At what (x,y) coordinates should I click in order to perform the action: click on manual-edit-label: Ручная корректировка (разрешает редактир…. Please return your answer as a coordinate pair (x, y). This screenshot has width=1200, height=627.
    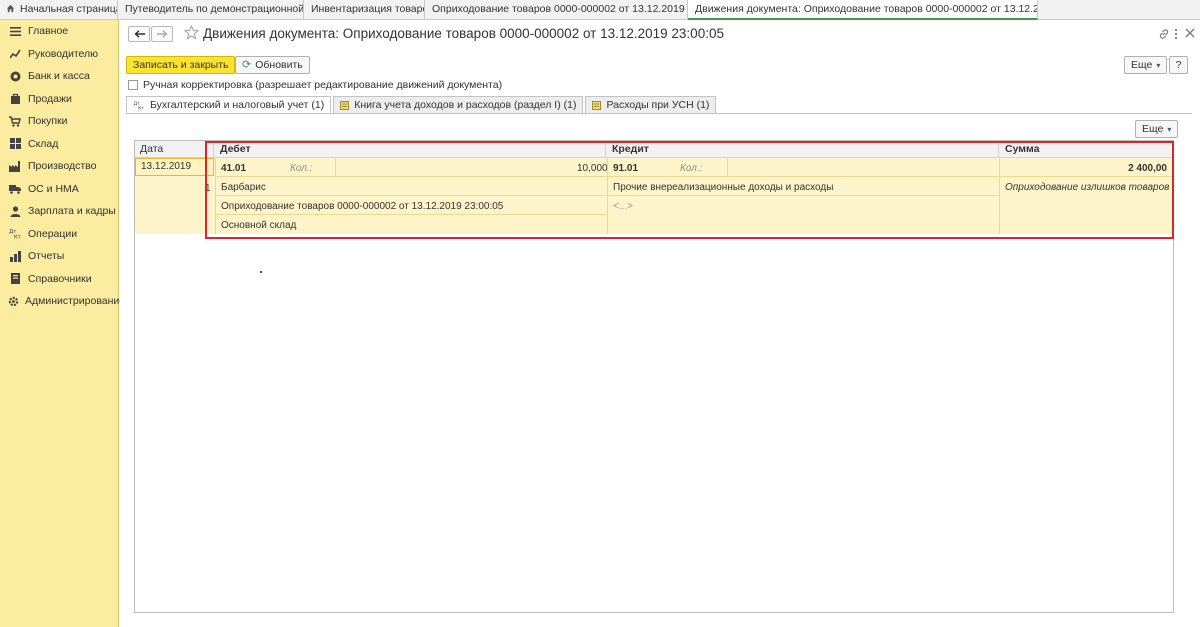
    Looking at the image, I should click on (323, 85).